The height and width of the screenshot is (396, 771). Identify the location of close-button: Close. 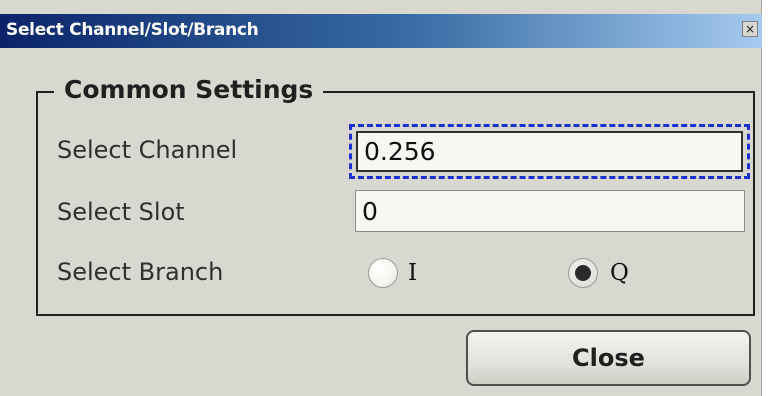
(608, 358).